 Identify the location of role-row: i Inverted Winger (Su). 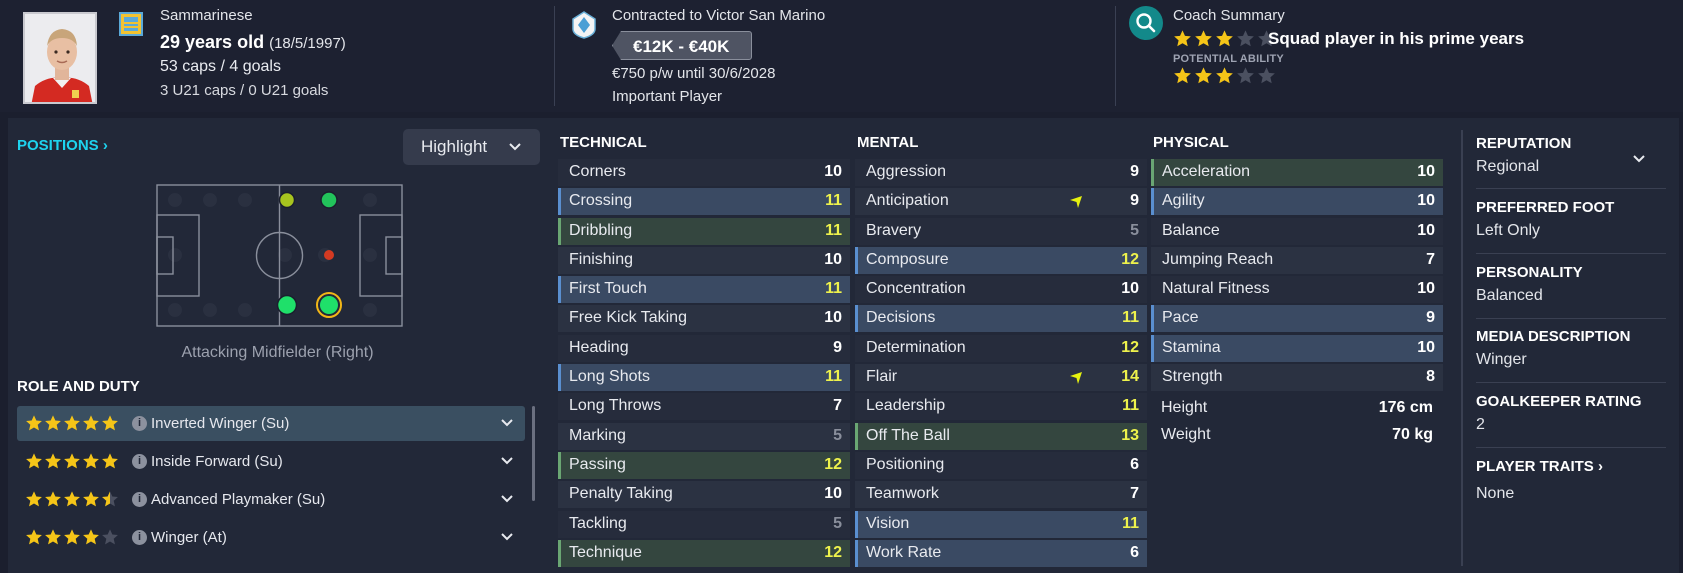
(271, 423).